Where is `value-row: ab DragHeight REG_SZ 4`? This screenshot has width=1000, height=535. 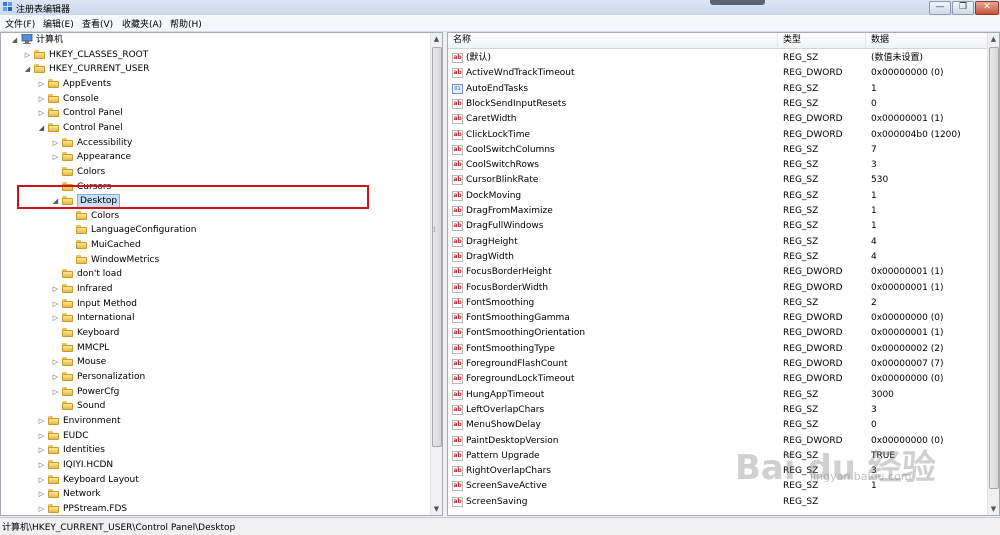 value-row: ab DragHeight REG_SZ 4 is located at coordinates (718, 242).